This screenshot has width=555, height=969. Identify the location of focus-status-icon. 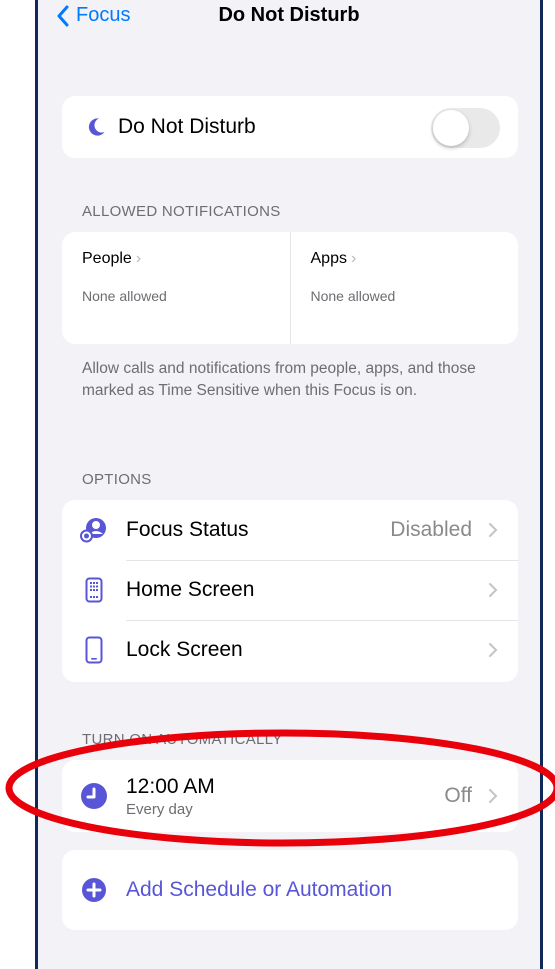
(93, 530).